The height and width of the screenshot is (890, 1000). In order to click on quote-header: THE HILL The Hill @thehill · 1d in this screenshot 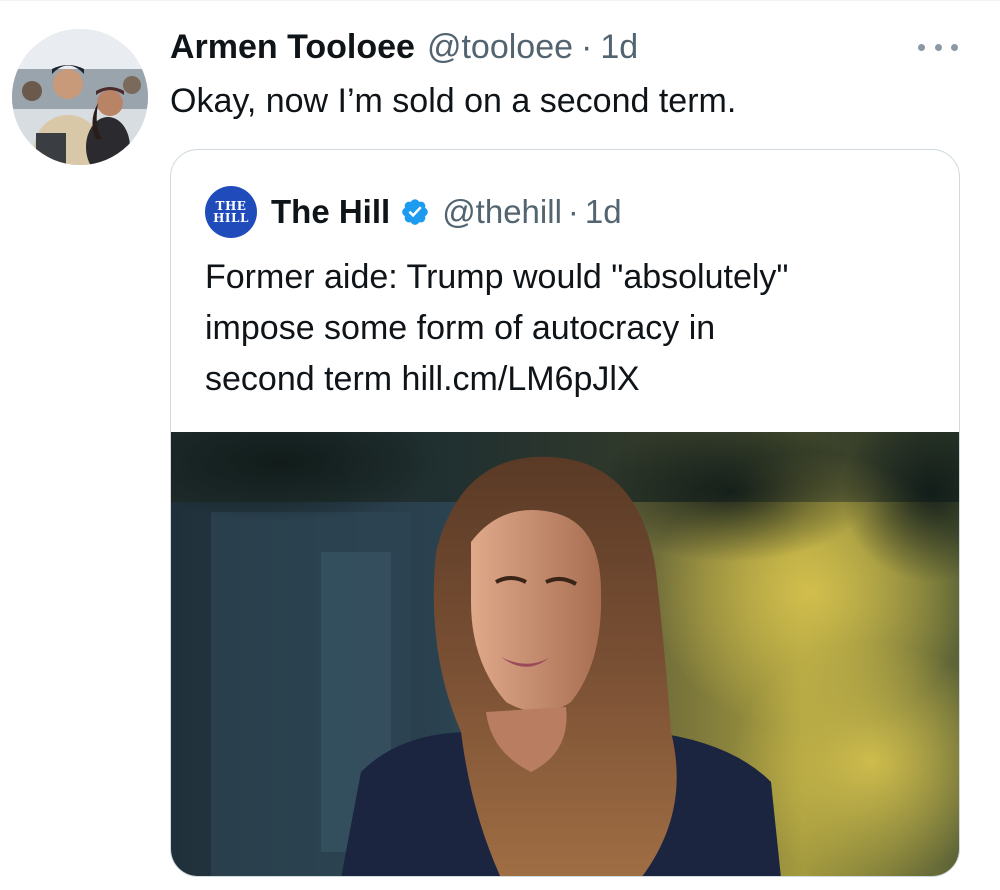, I will do `click(413, 212)`.